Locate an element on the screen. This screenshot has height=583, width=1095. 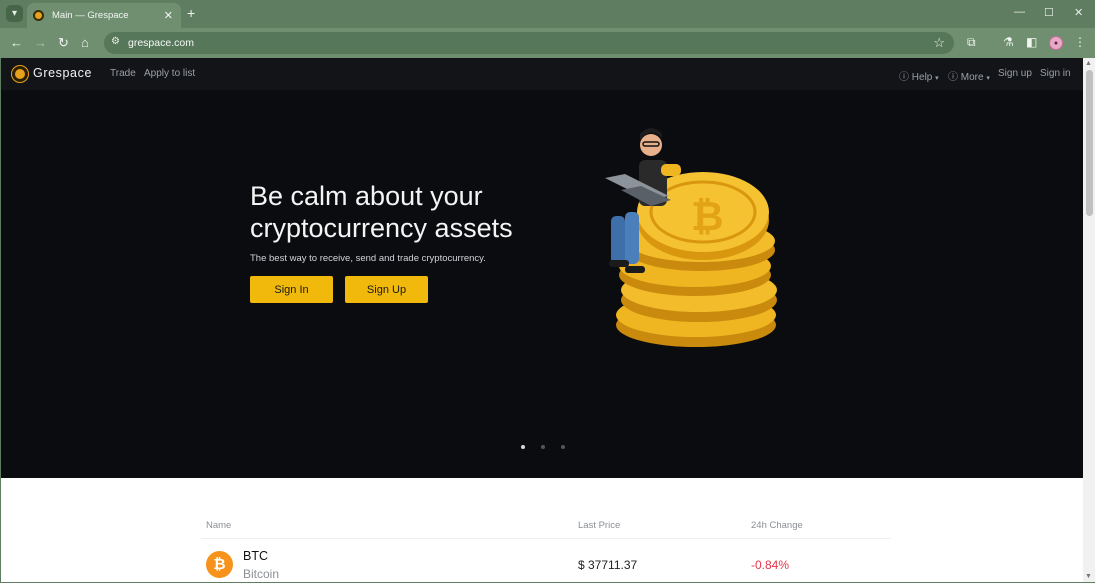
help-circle-icon: ⓘ is located at coordinates (904, 77).